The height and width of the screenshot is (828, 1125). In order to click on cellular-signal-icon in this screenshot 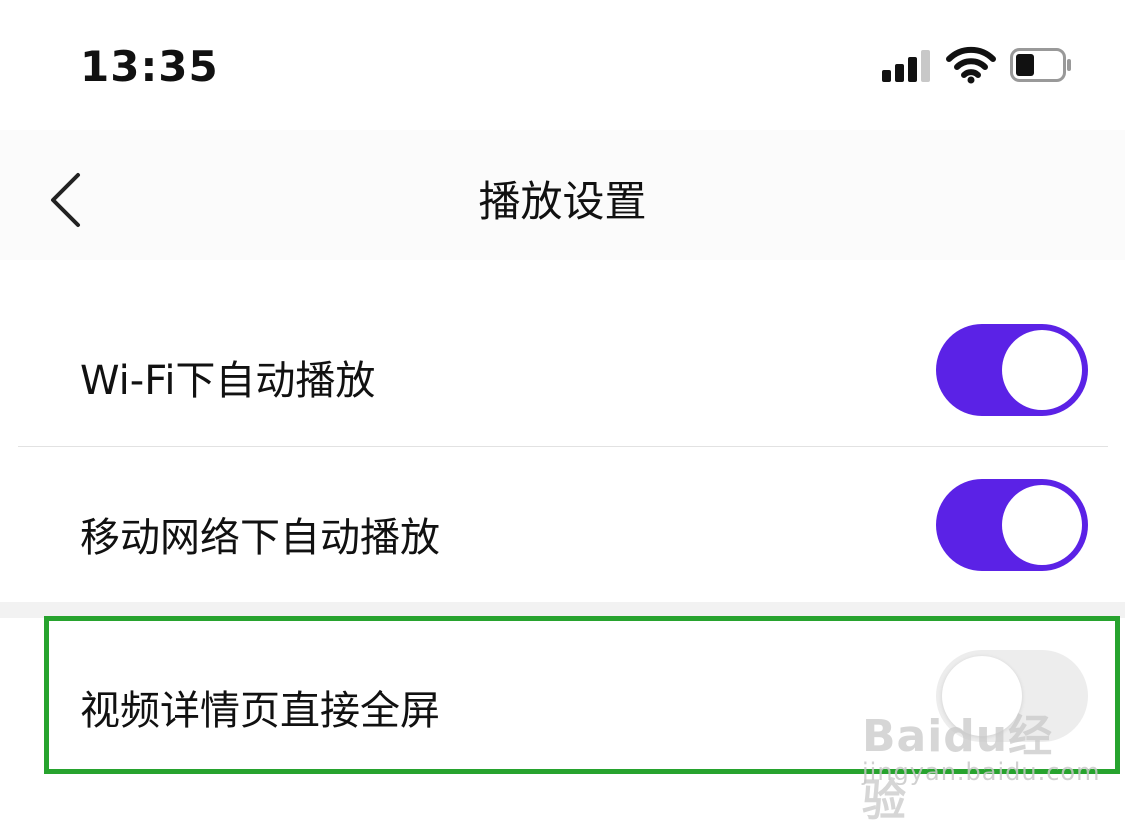, I will do `click(908, 66)`.